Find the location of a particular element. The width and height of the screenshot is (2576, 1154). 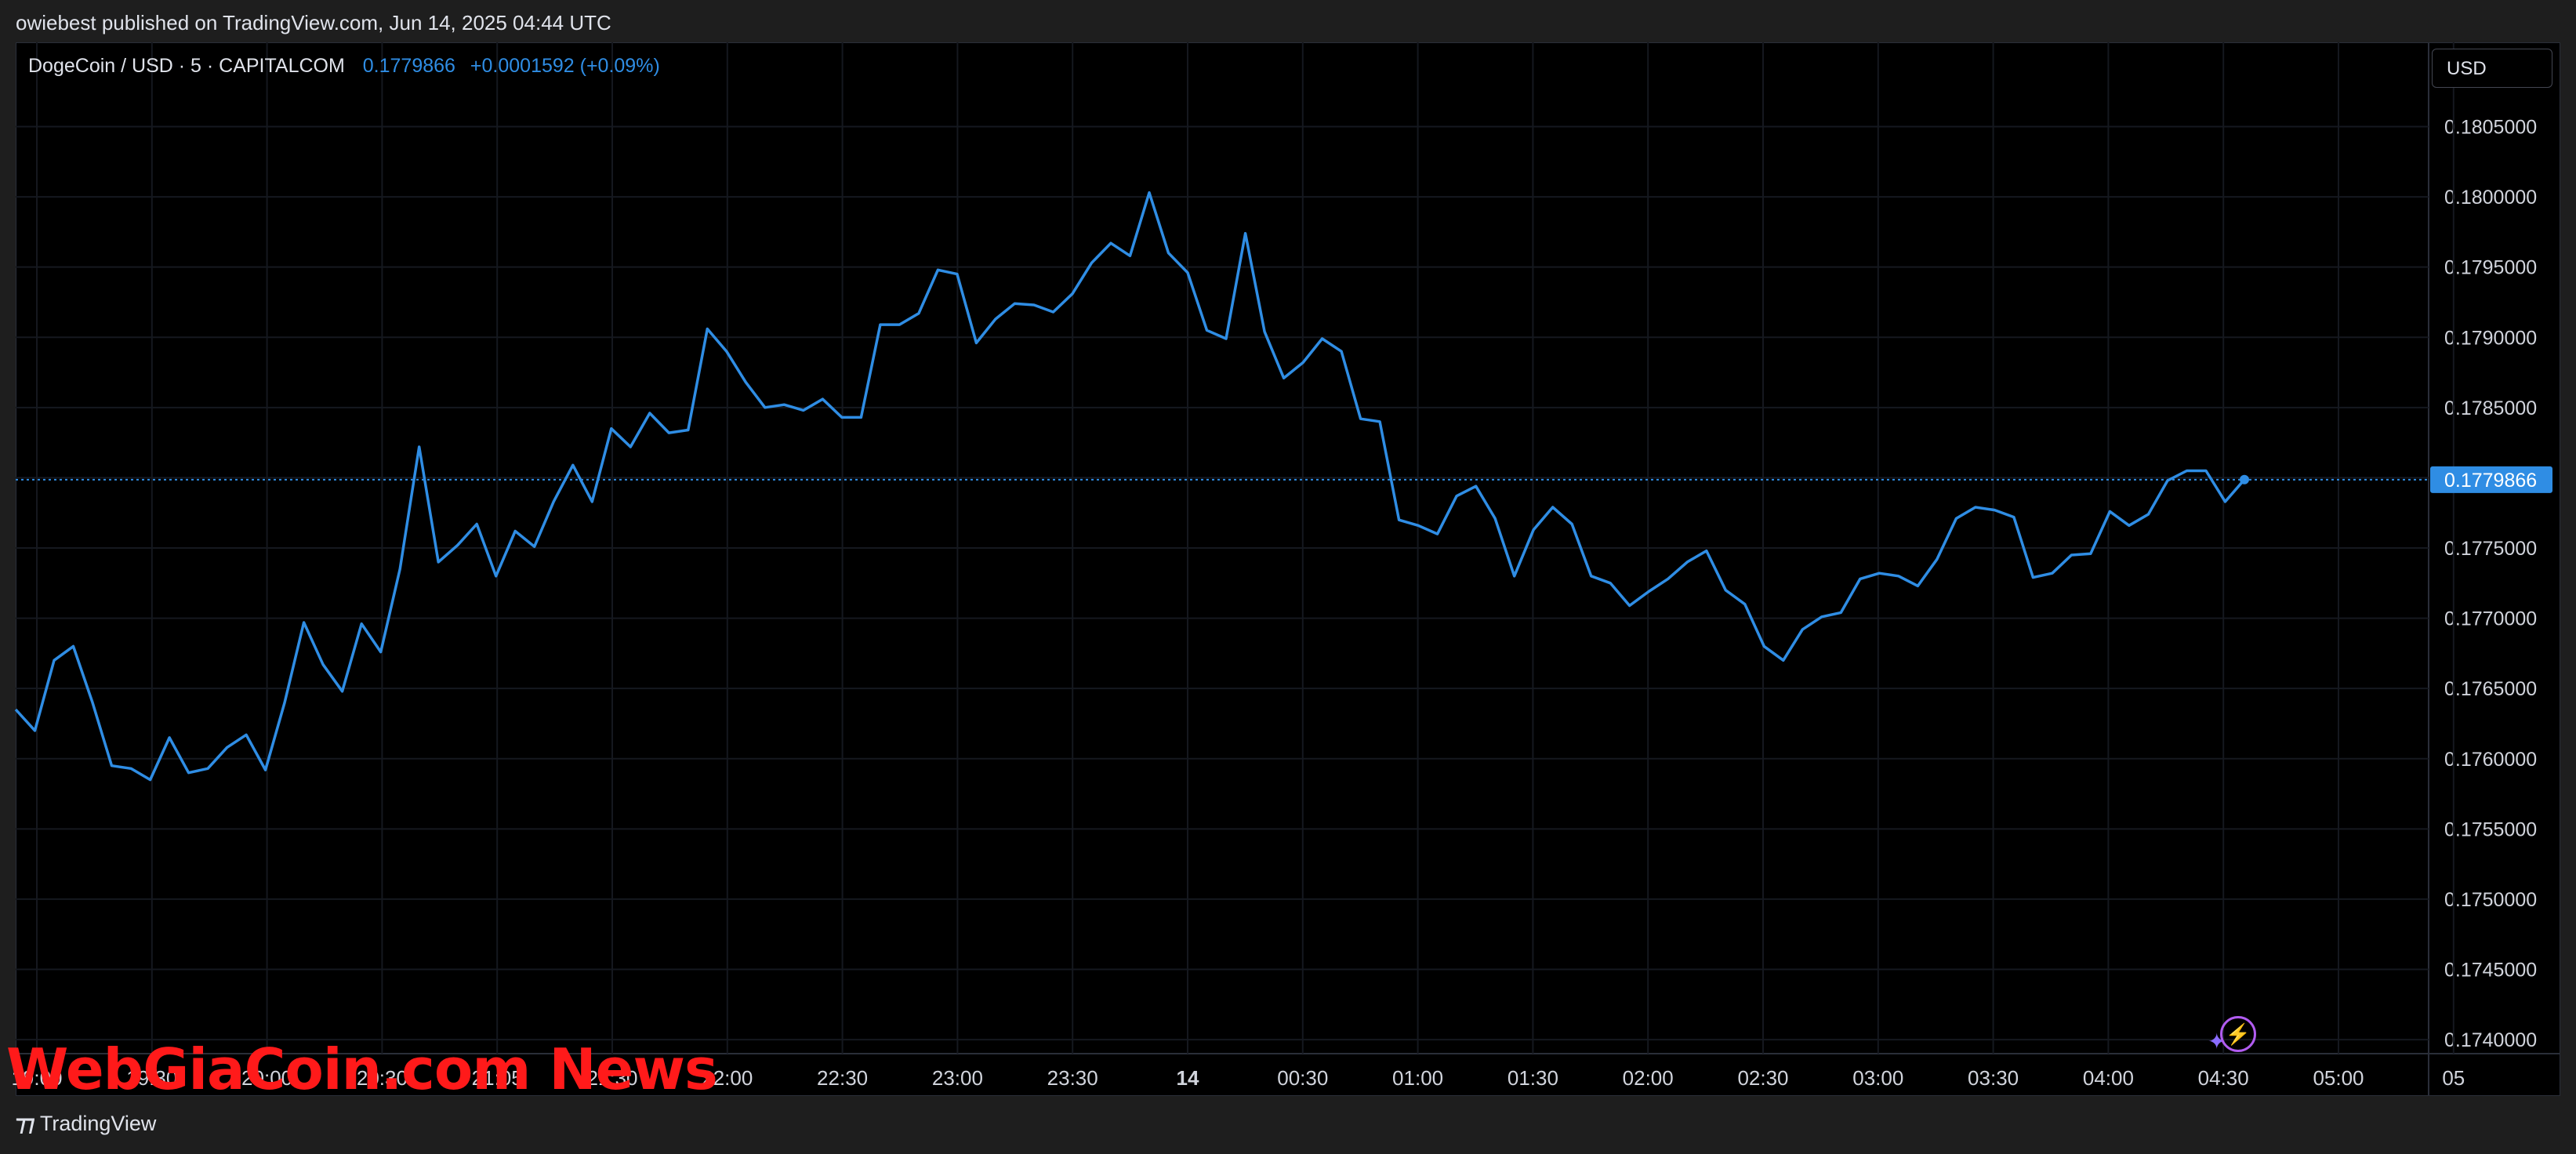

y-tick-label: 0.1765000 is located at coordinates (2490, 689).